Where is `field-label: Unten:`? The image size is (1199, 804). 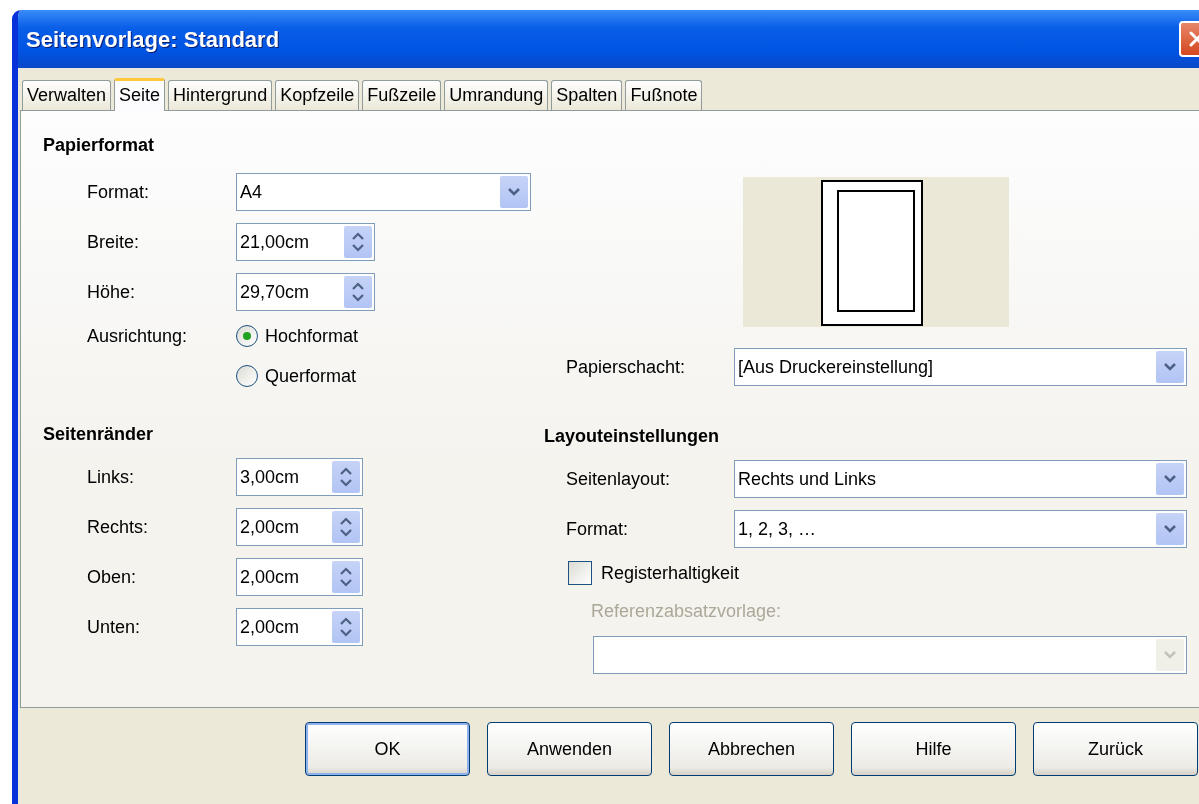
field-label: Unten: is located at coordinates (114, 627).